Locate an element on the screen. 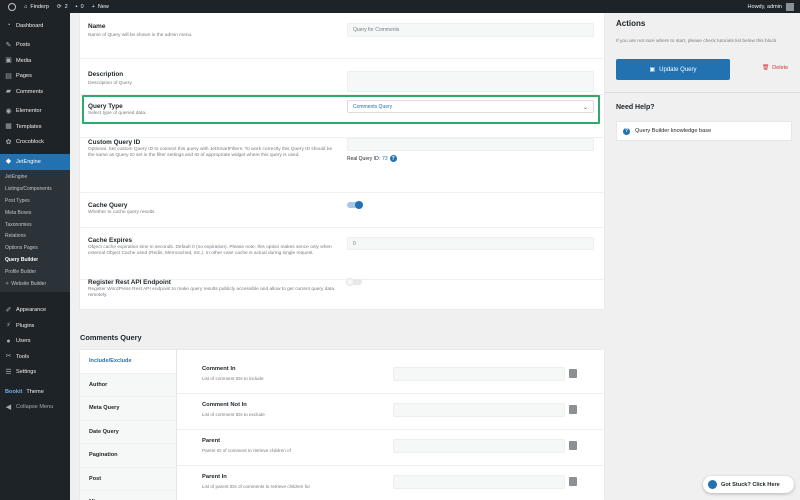  submenu-item-jetengine: JetEngine is located at coordinates (35, 178).